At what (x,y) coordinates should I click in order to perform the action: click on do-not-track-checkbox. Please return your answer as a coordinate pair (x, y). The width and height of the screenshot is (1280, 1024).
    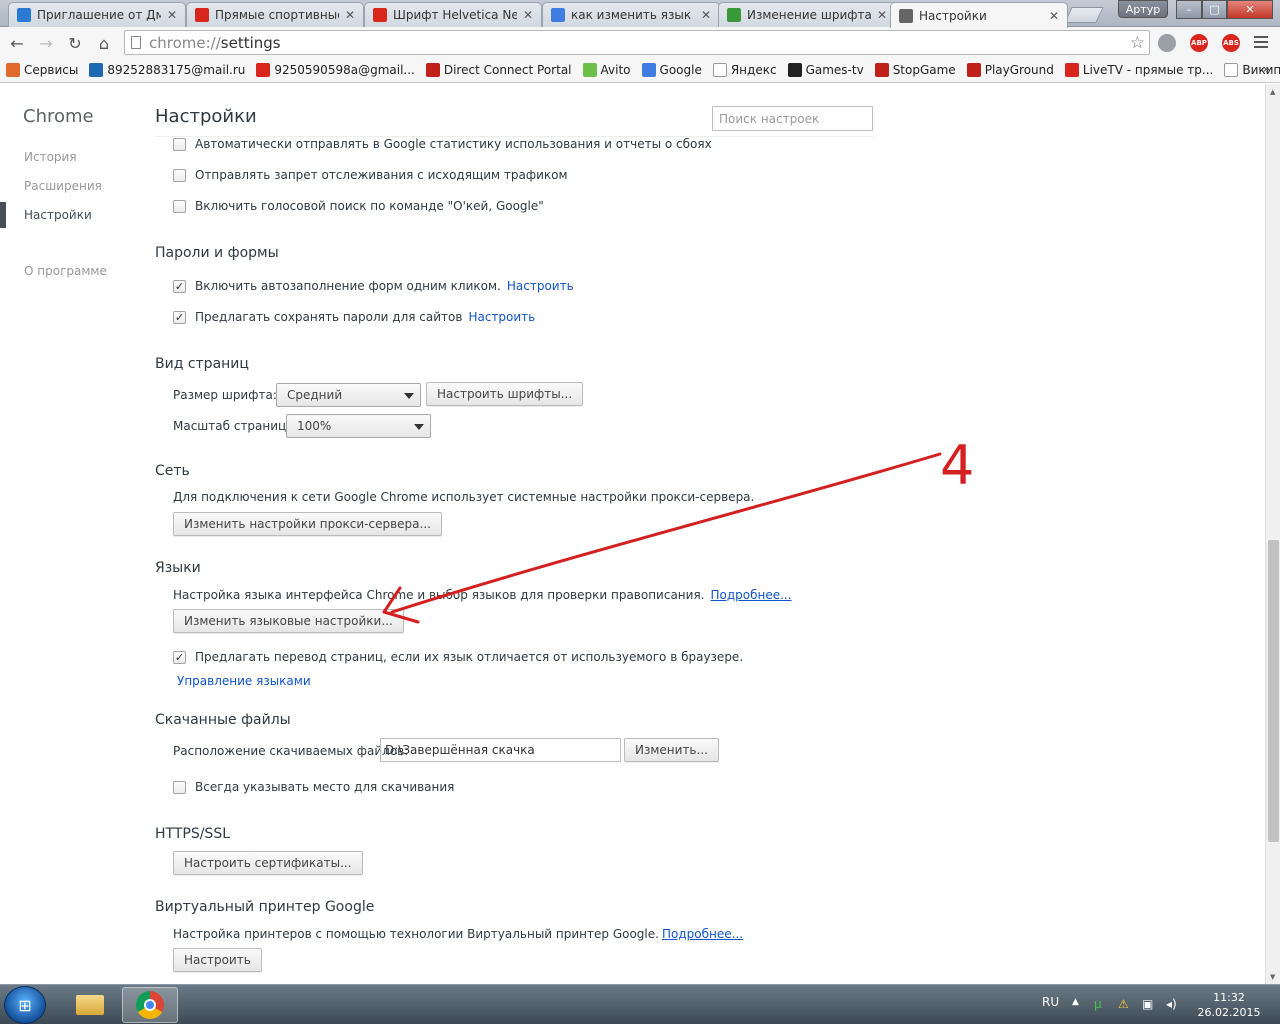
    Looking at the image, I should click on (179, 175).